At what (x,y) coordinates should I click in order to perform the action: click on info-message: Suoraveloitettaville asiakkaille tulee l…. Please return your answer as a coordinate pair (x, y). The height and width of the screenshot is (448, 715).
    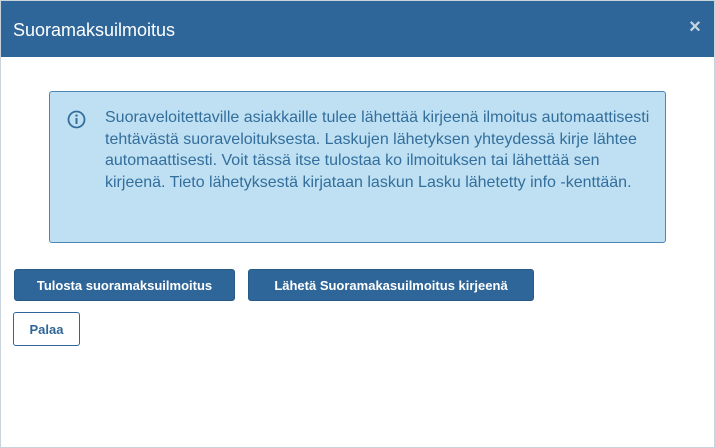
    Looking at the image, I should click on (377, 150).